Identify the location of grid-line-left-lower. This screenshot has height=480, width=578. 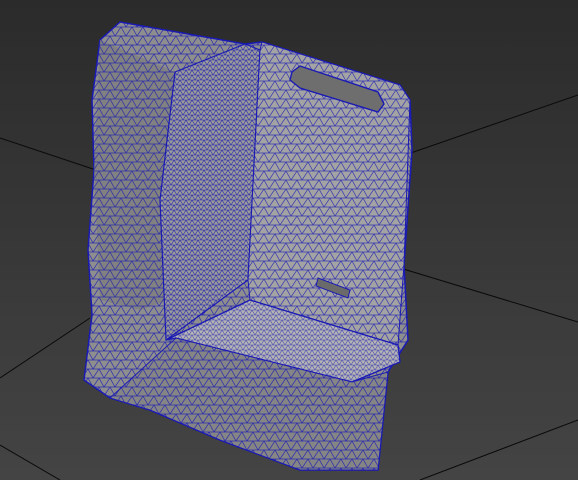
(45, 348).